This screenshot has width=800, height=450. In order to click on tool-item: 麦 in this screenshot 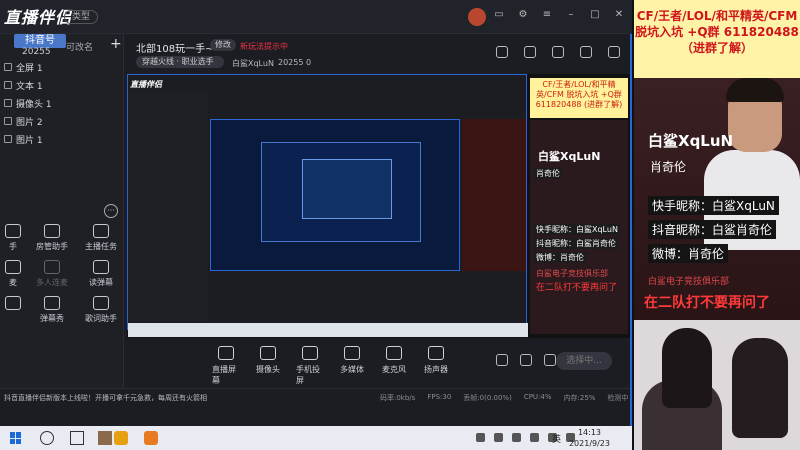, I will do `click(13, 274)`.